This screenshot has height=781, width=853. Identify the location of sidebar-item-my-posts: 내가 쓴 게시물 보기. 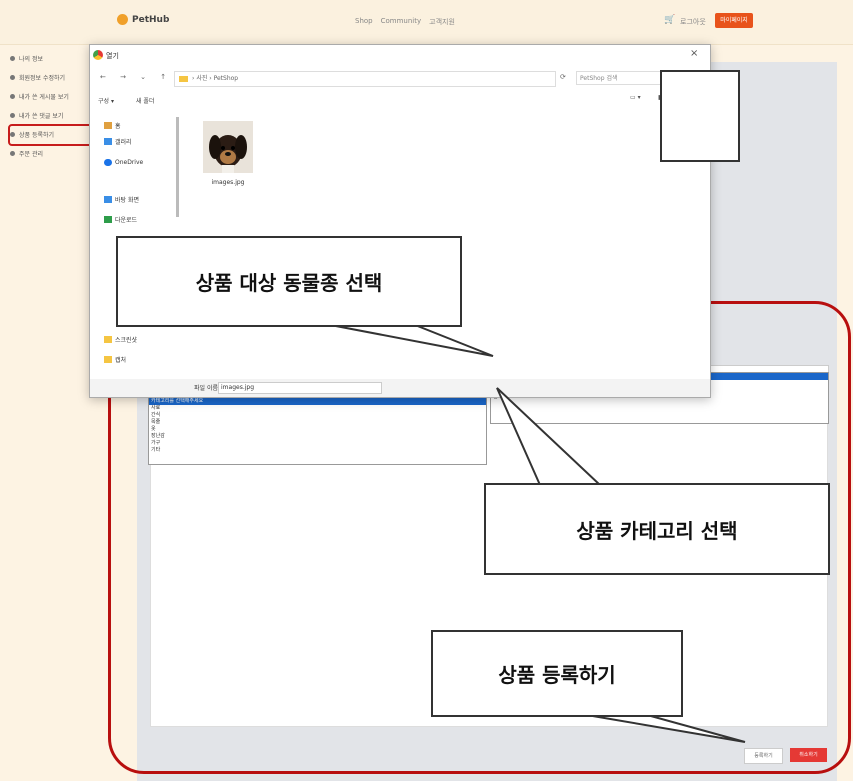
(39, 96).